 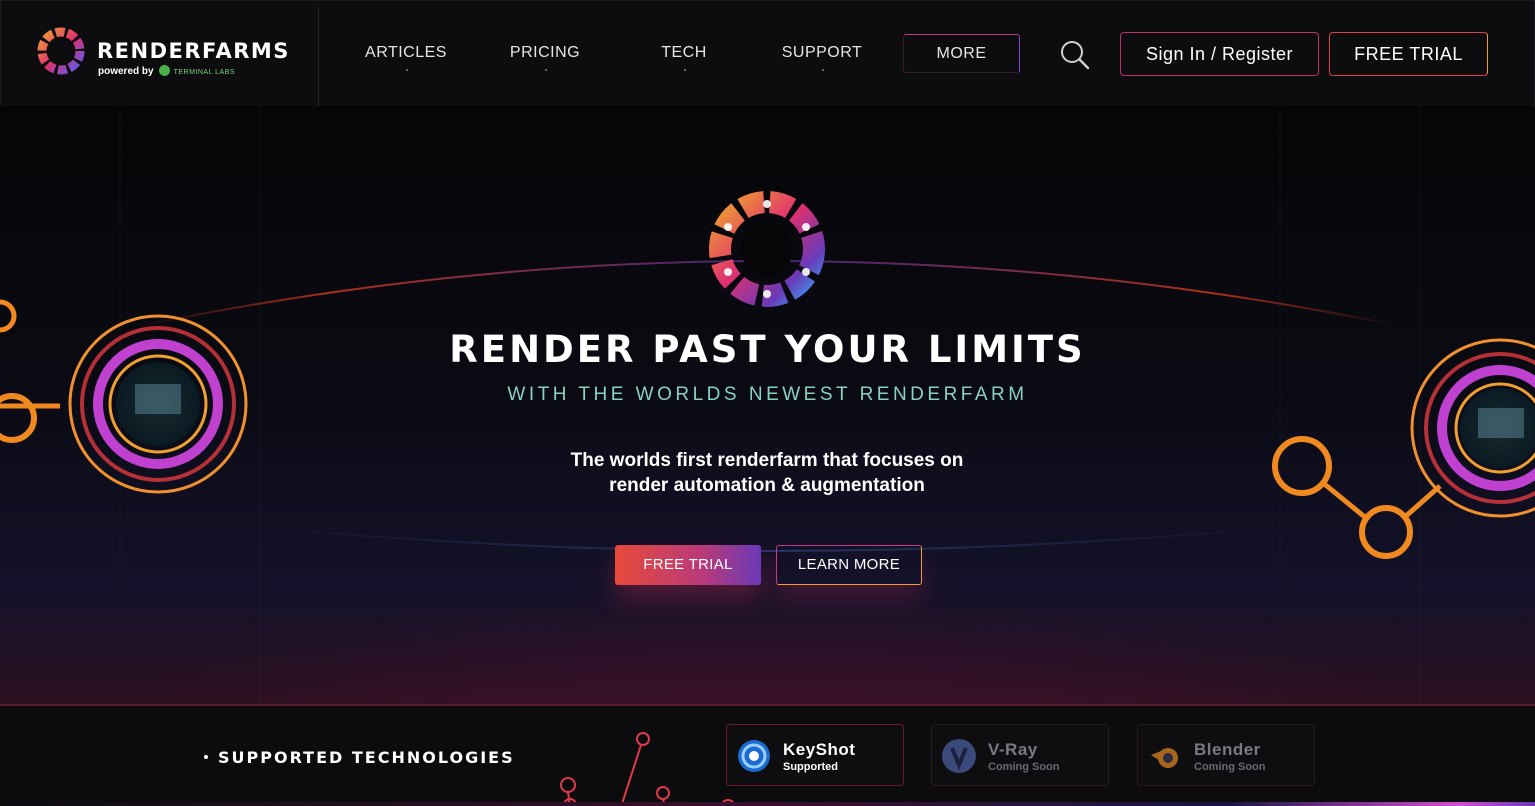 I want to click on tech-card-blender: Blender Coming Soon, so click(x=1226, y=755).